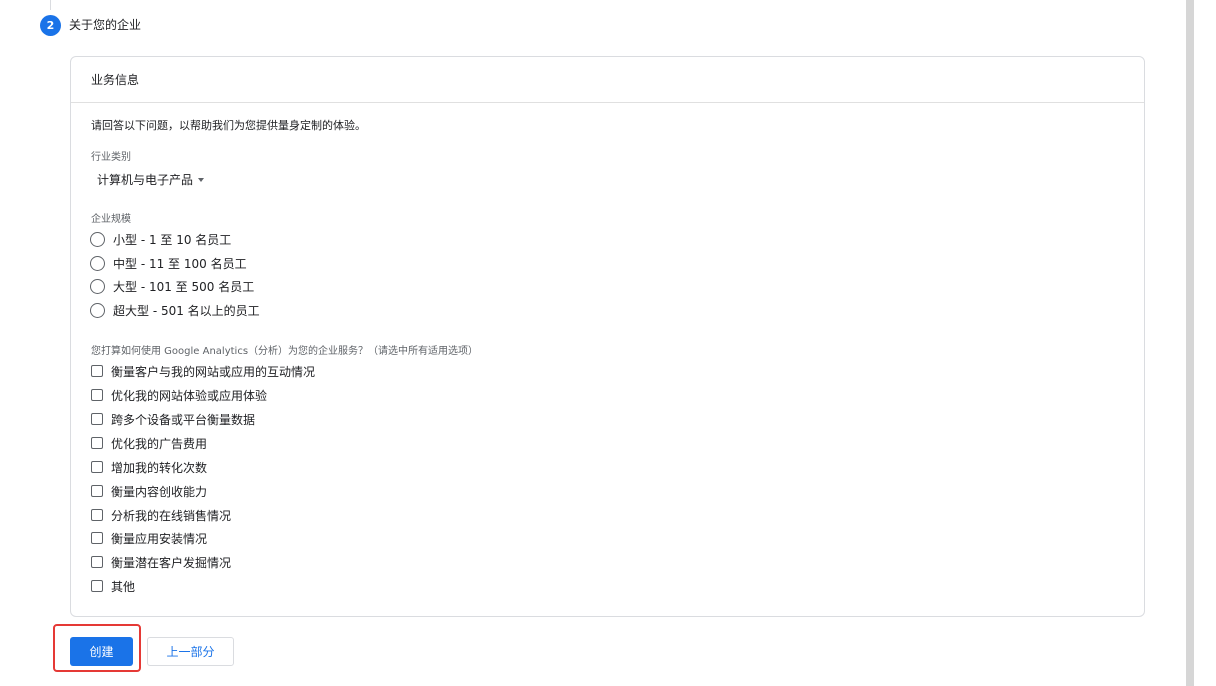  Describe the element at coordinates (186, 310) in the screenshot. I see `radio-label: 超大型 - 501 名以上的员工` at that location.